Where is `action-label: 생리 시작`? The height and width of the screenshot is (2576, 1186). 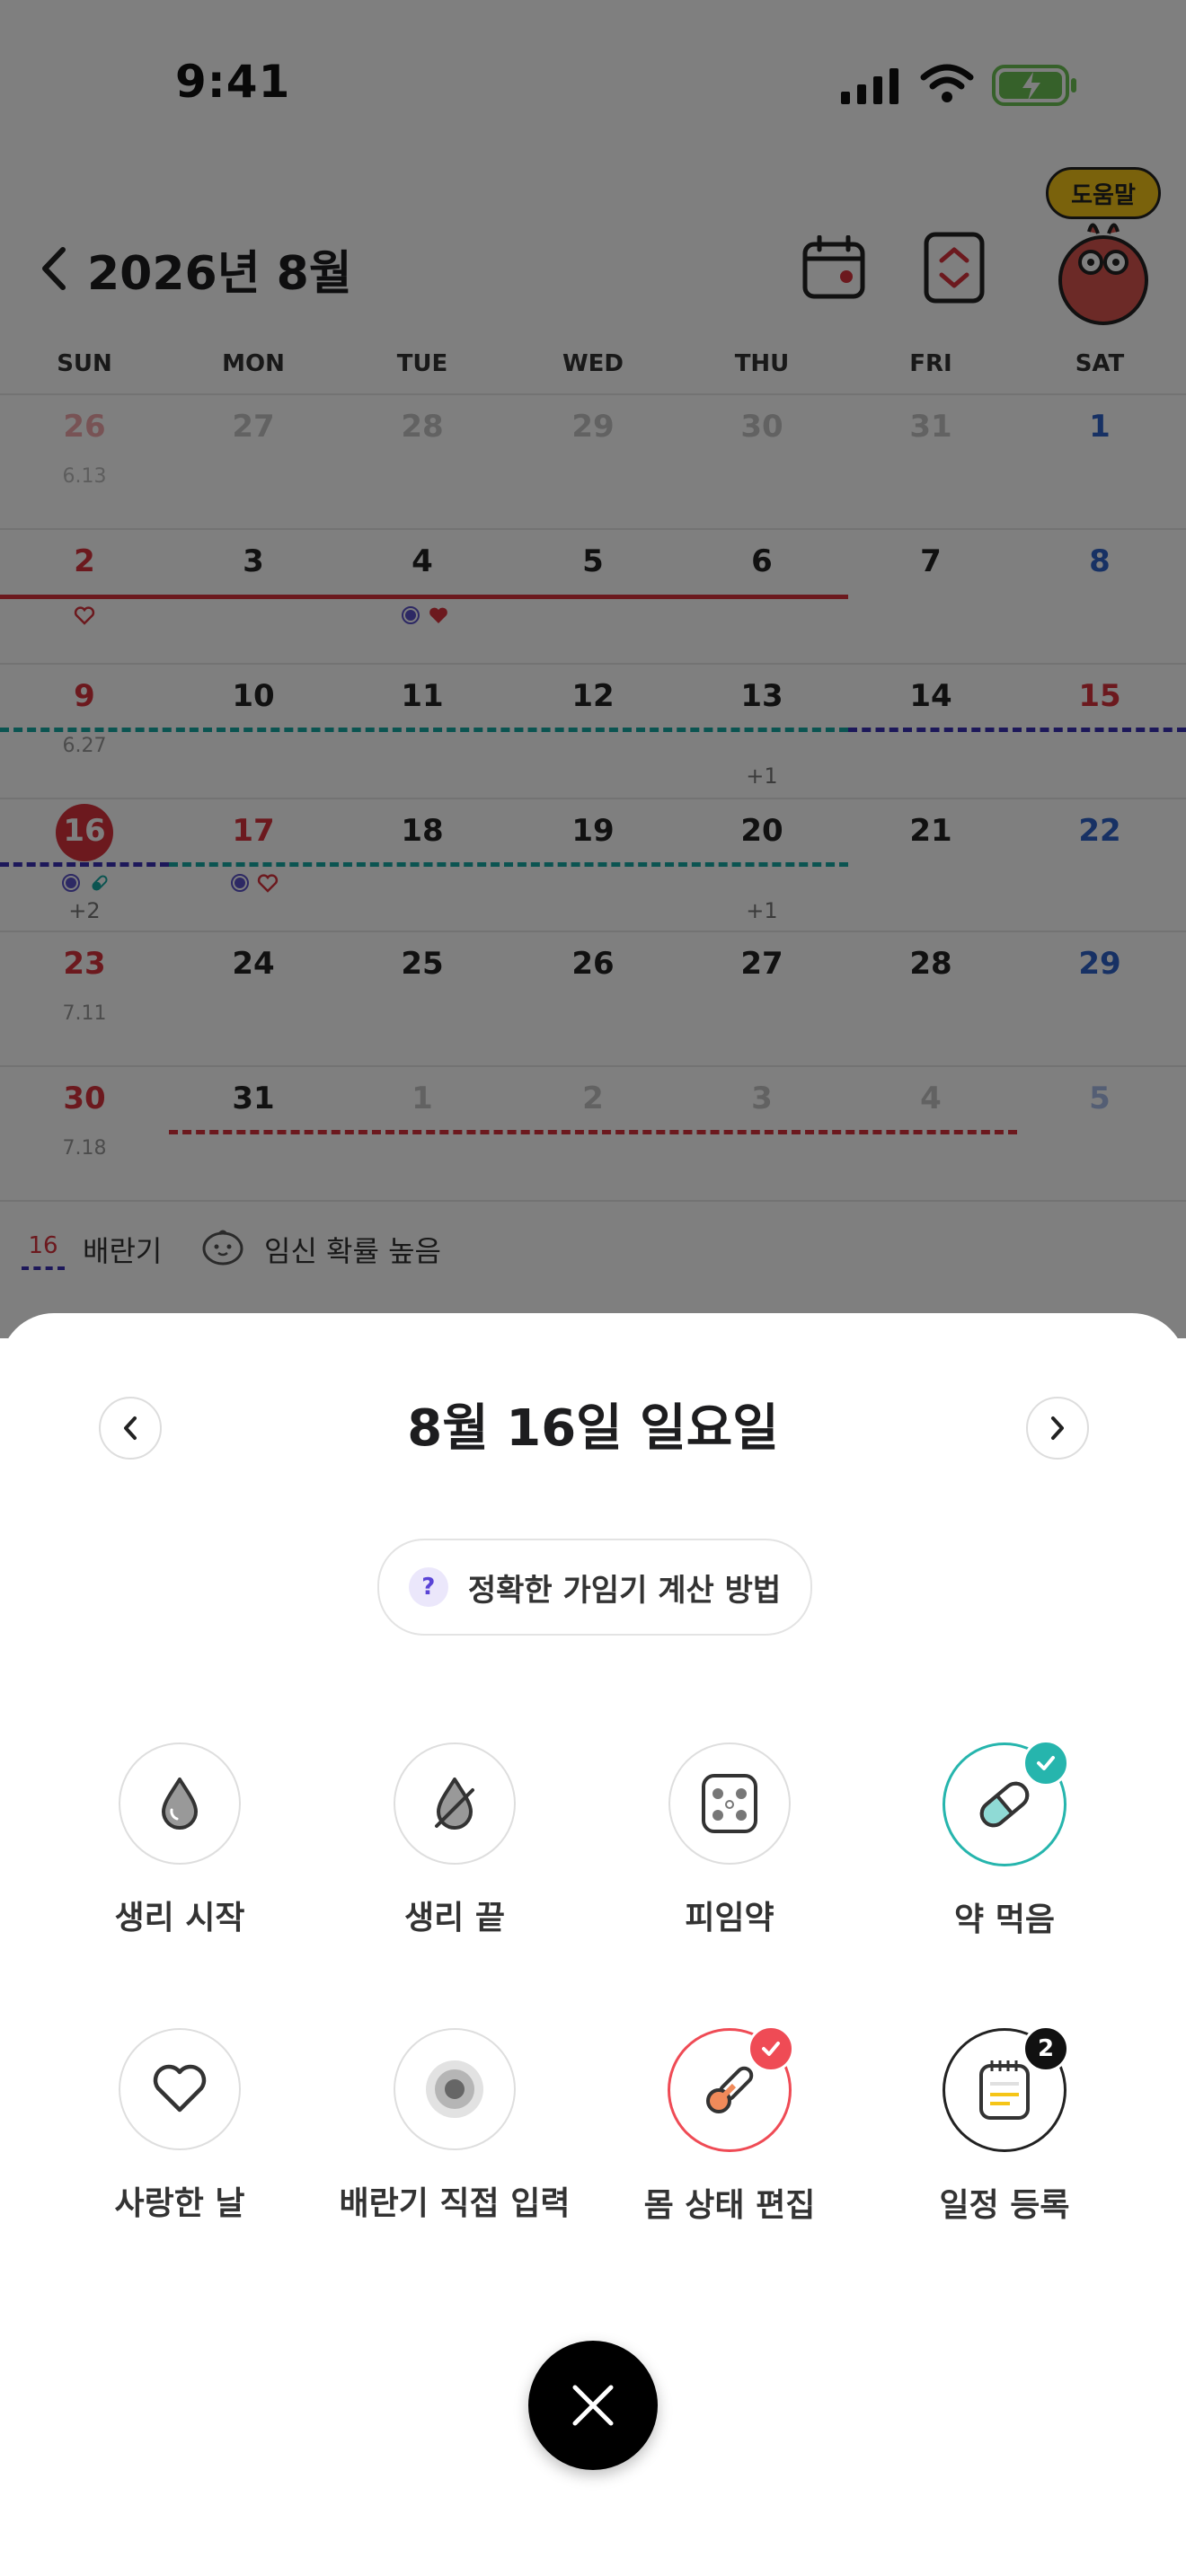 action-label: 생리 시작 is located at coordinates (179, 1918).